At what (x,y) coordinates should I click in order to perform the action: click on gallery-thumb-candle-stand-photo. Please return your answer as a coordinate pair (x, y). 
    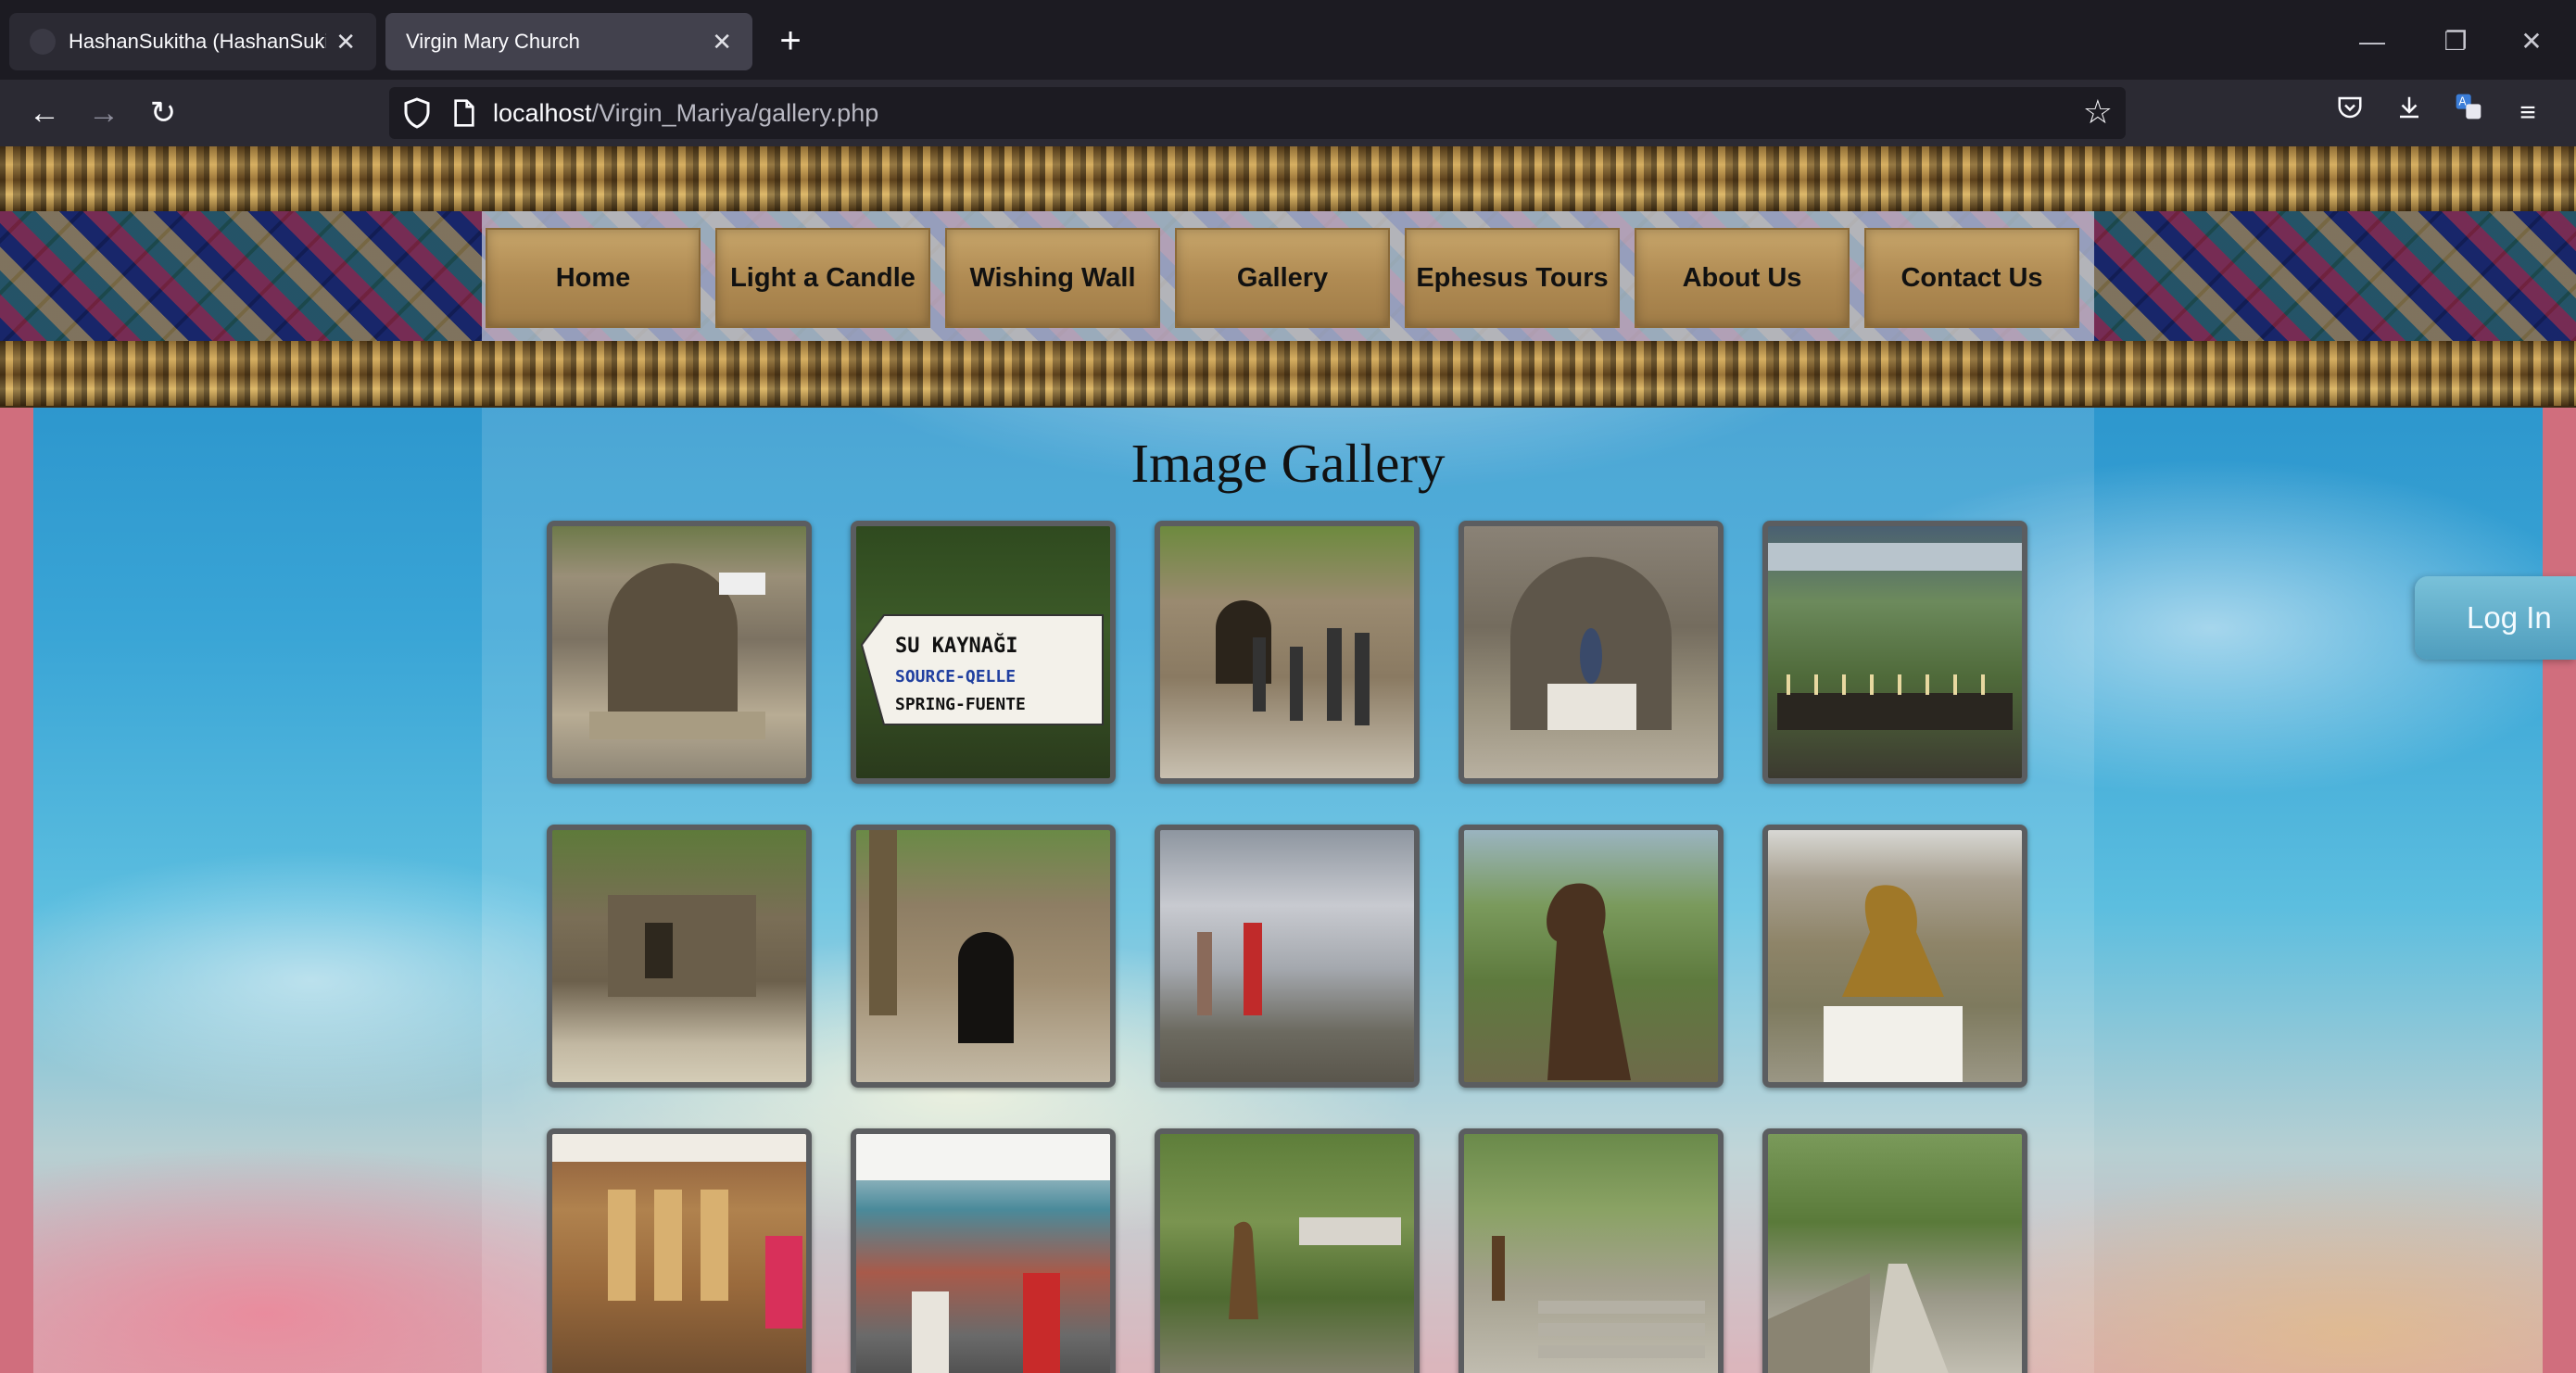
    Looking at the image, I should click on (1894, 652).